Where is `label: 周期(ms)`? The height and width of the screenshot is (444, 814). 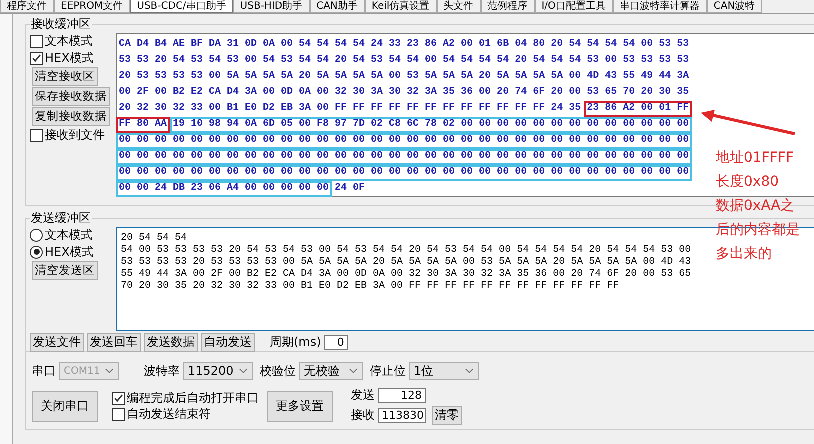
label: 周期(ms) is located at coordinates (296, 342).